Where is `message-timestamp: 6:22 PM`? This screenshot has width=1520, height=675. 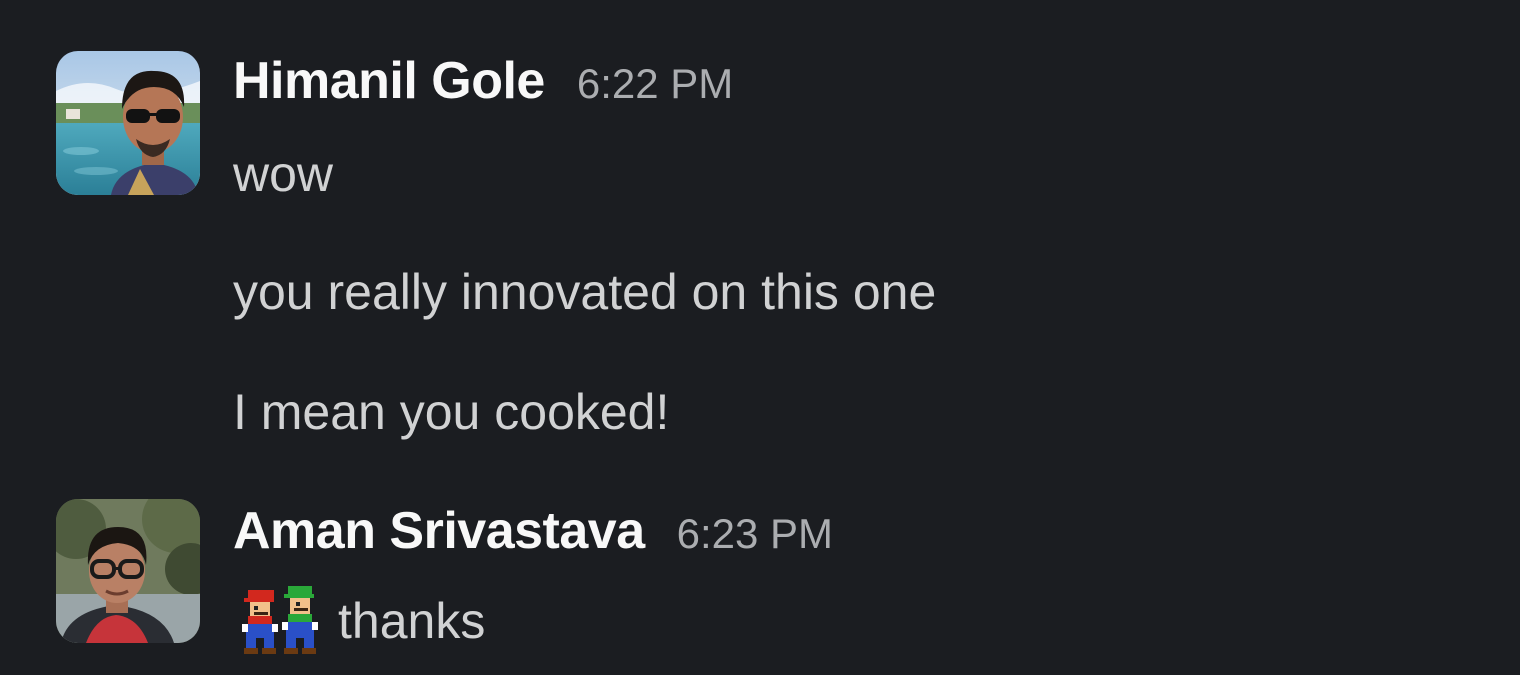 message-timestamp: 6:22 PM is located at coordinates (655, 84).